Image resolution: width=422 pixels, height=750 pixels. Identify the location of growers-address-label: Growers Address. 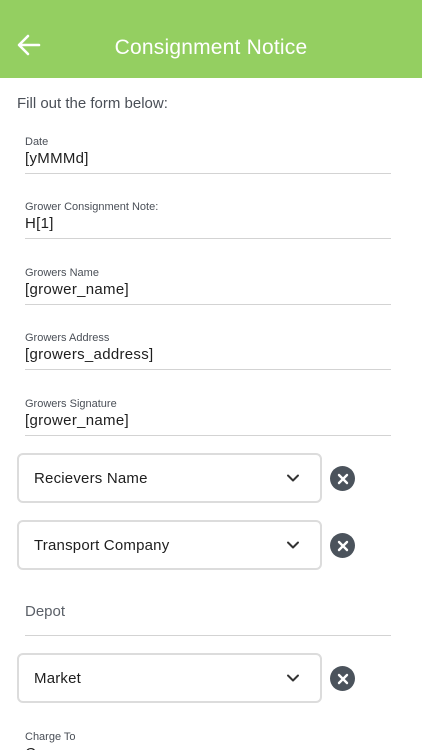
(67, 338).